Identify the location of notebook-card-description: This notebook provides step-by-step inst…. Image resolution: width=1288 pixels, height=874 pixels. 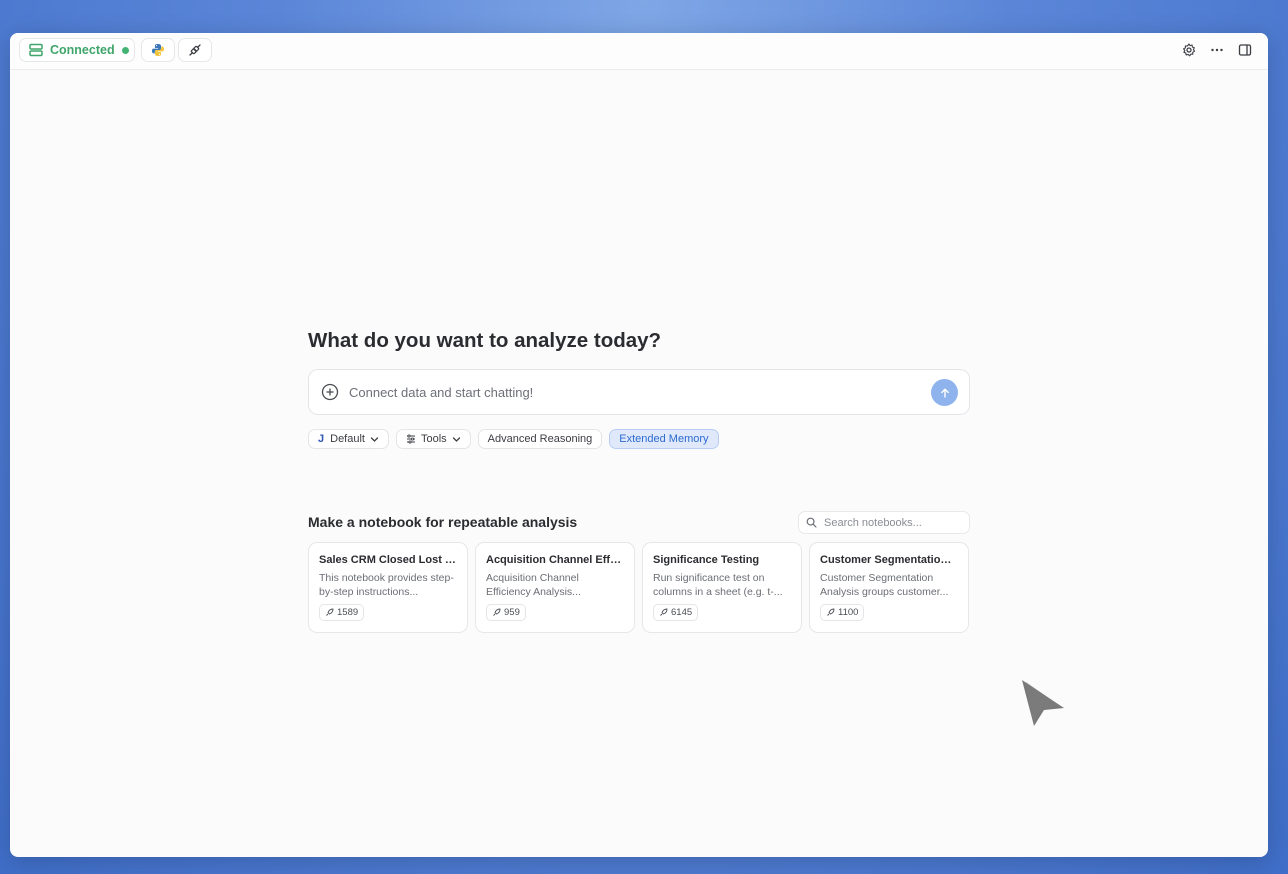
(386, 585).